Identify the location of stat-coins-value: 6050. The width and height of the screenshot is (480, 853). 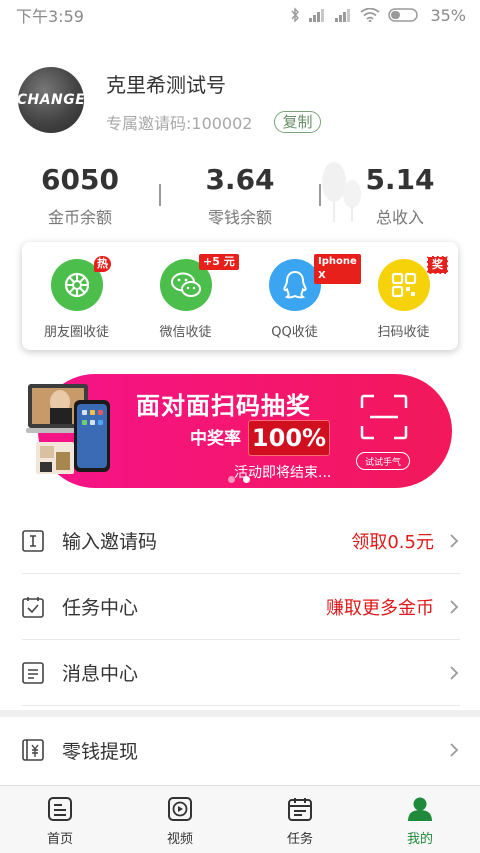
(80, 179).